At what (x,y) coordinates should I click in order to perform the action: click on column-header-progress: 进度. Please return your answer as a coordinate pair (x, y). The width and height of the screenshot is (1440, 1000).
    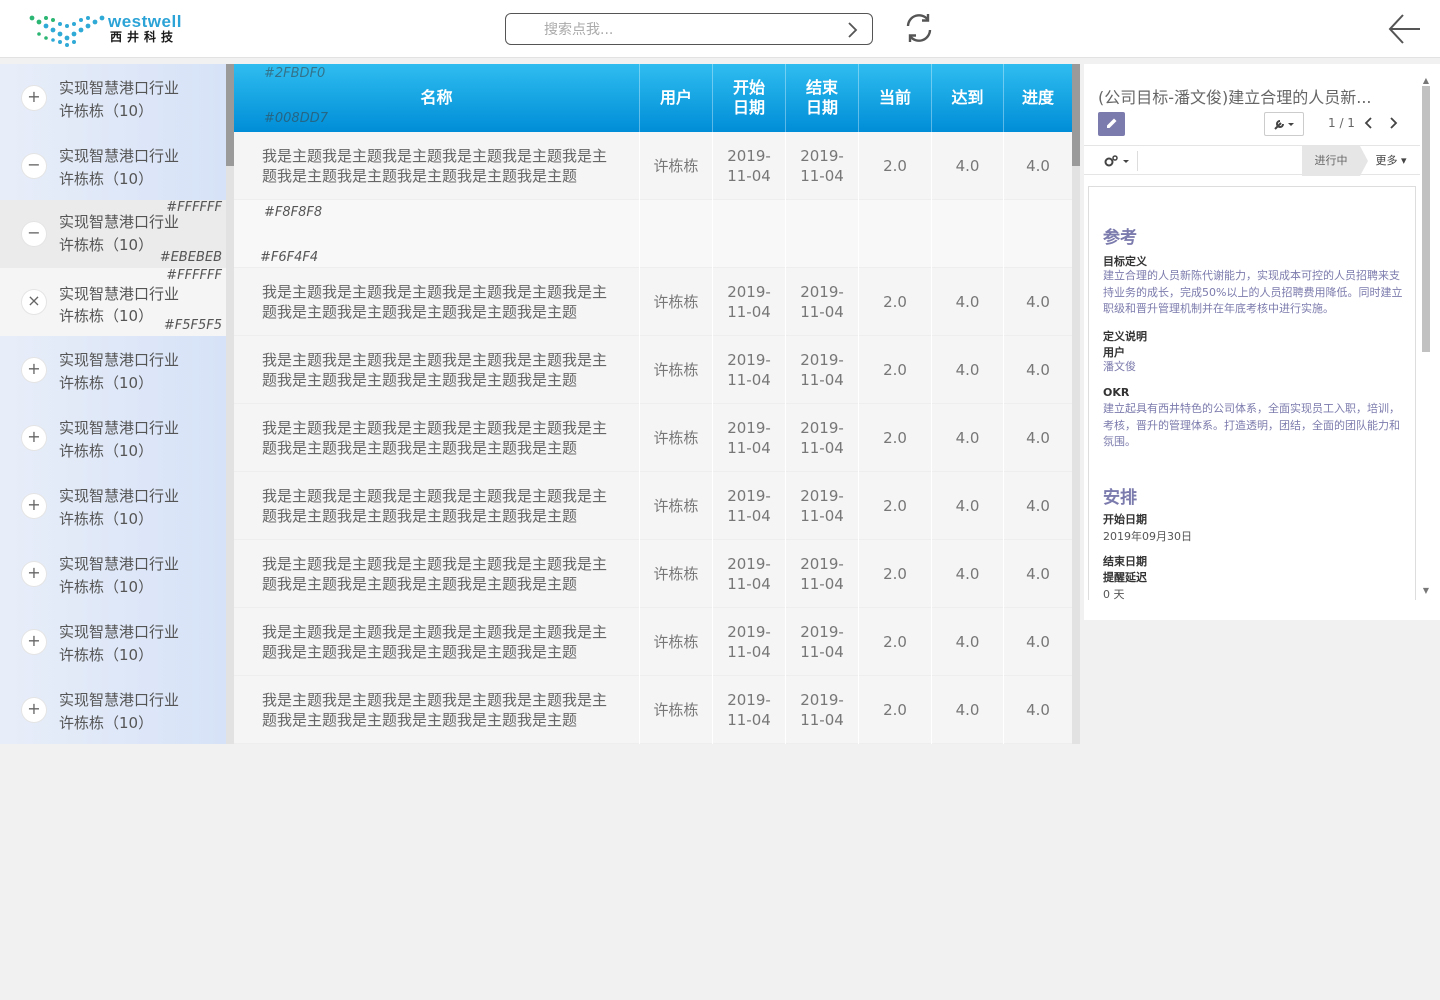
    Looking at the image, I should click on (1038, 98).